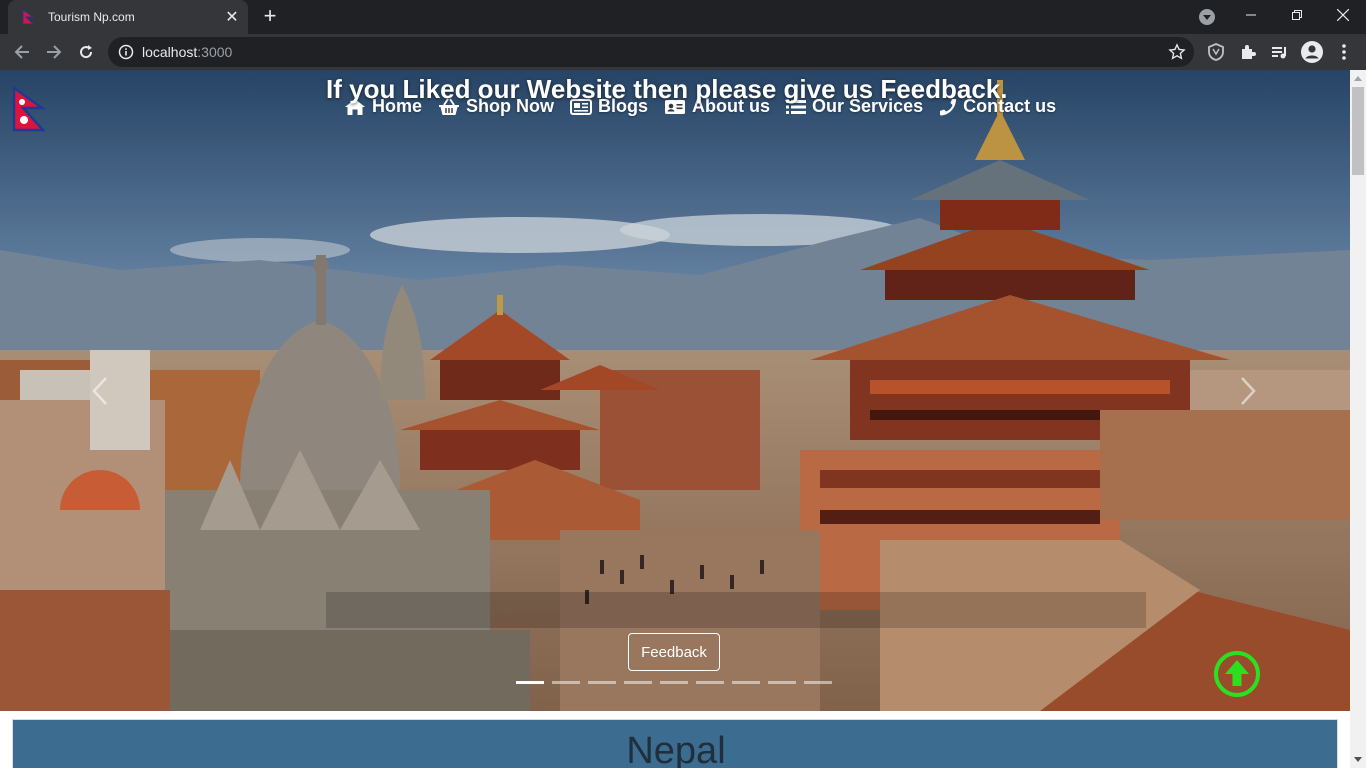 The height and width of the screenshot is (768, 1366). I want to click on section-title: Nepal, so click(676, 749).